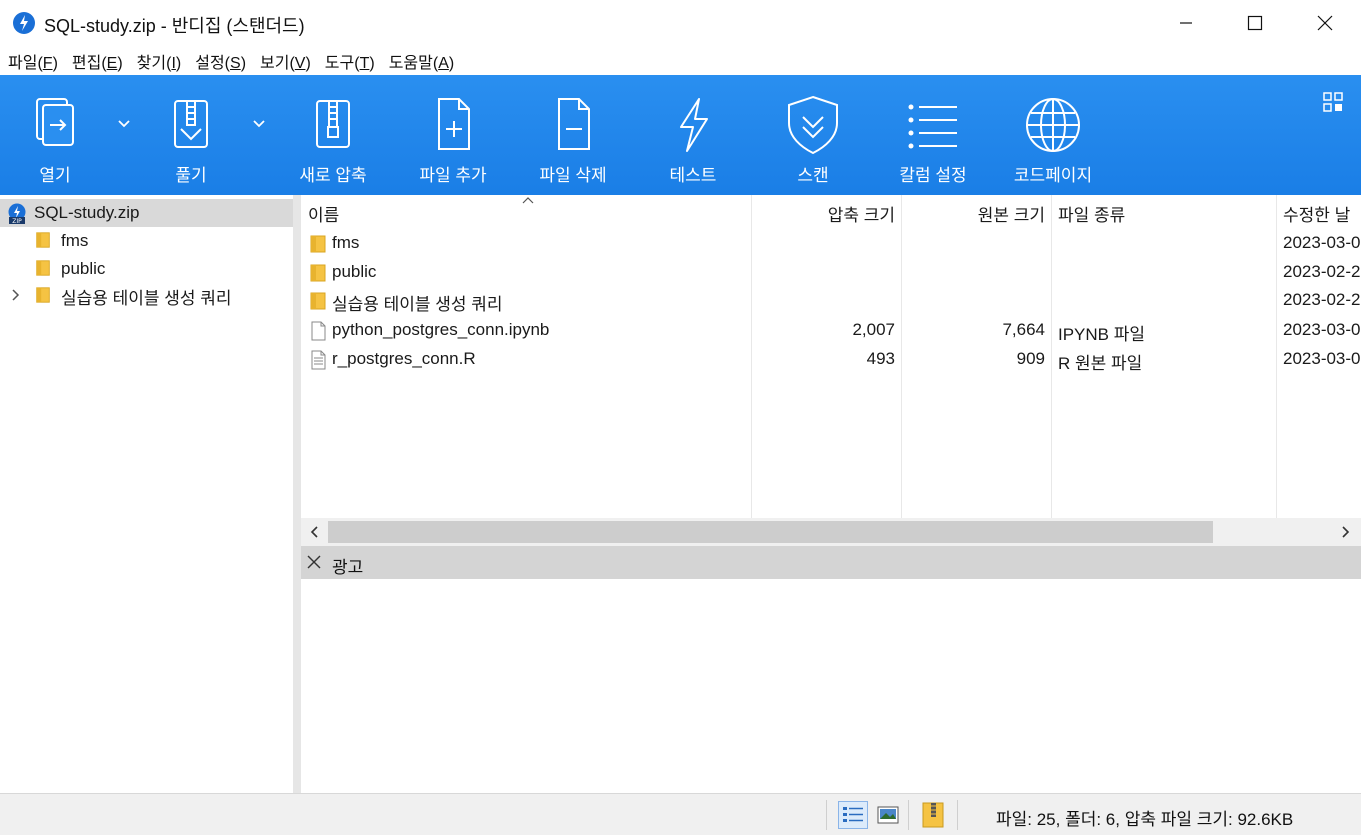  Describe the element at coordinates (24, 23) in the screenshot. I see `bandizip-app-icon` at that location.